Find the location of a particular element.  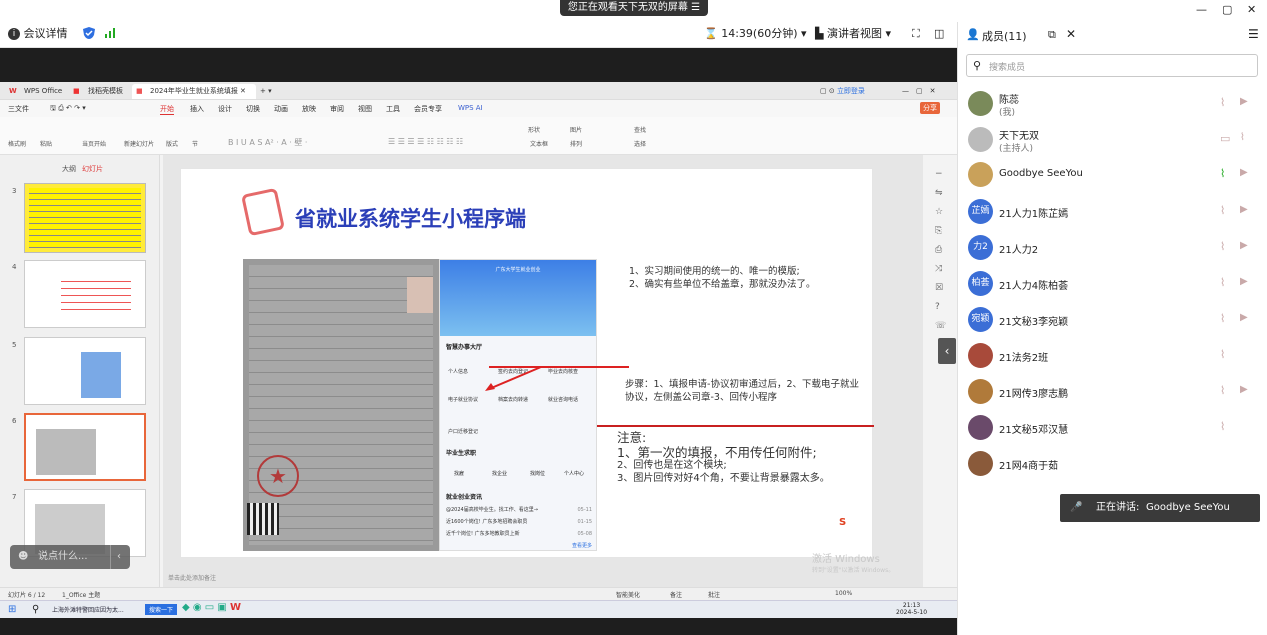

search-button: 搜索一下 is located at coordinates (161, 609).